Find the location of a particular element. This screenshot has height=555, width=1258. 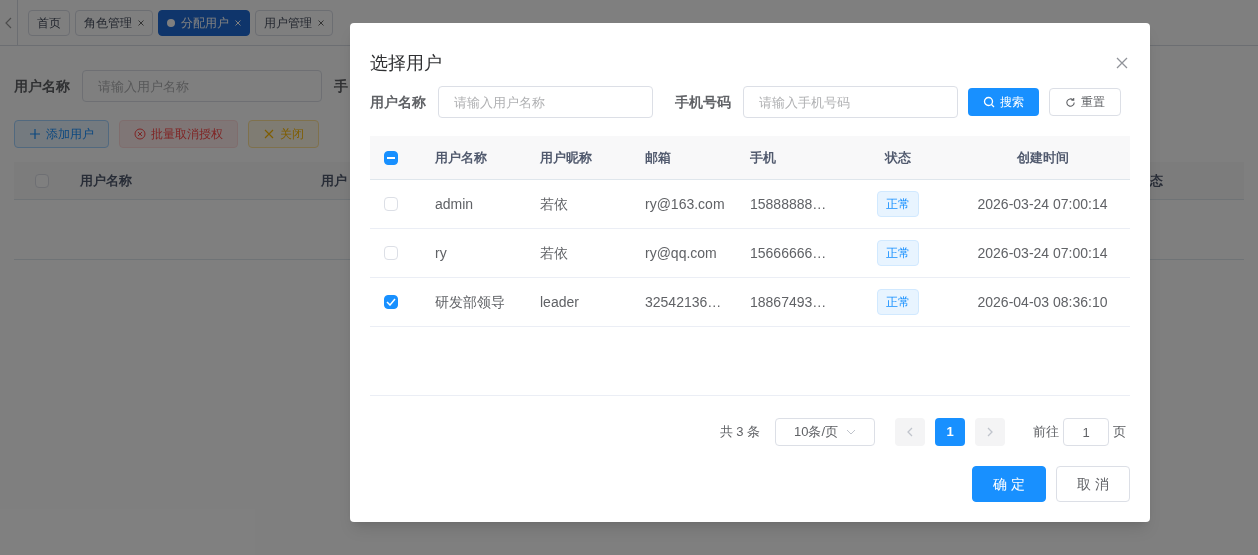

dialog-button: 确 定 is located at coordinates (1009, 484).